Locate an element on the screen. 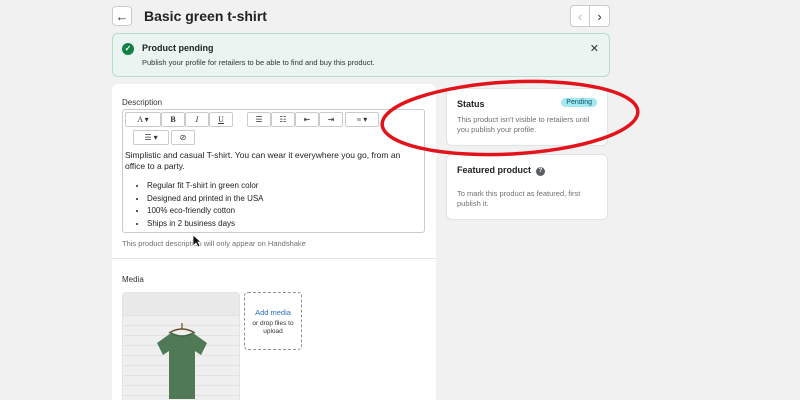 This screenshot has height=400, width=800. chevron-left-icon: ‹ is located at coordinates (580, 16).